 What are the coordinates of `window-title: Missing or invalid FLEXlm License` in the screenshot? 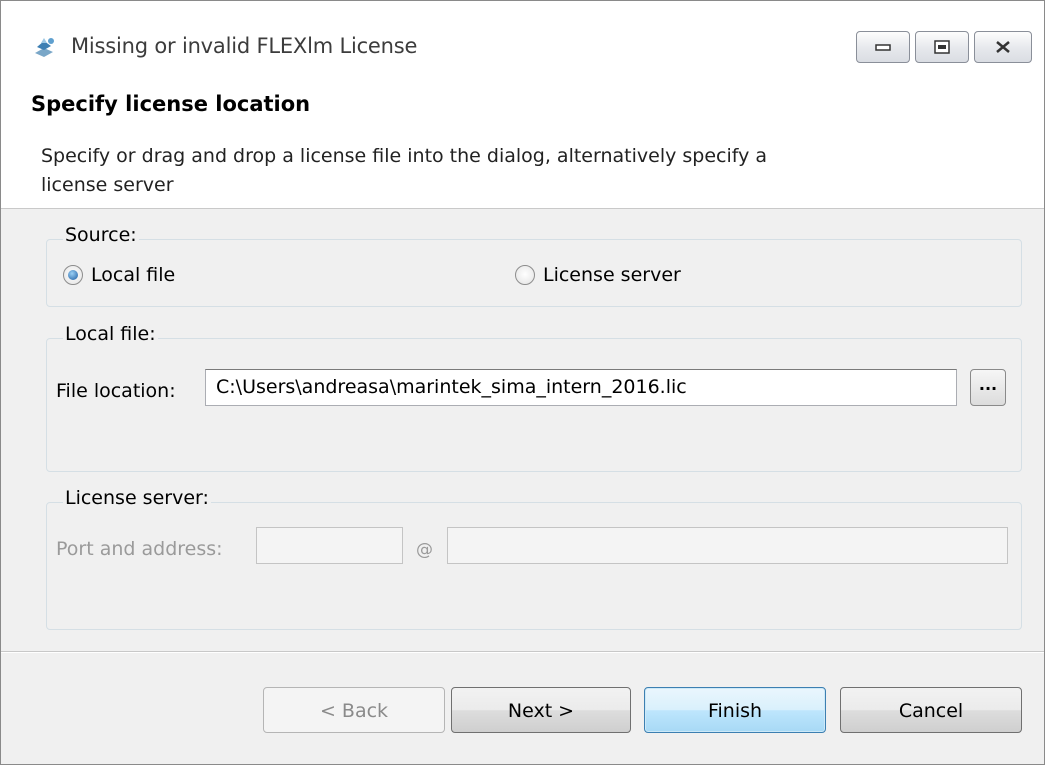 It's located at (244, 46).